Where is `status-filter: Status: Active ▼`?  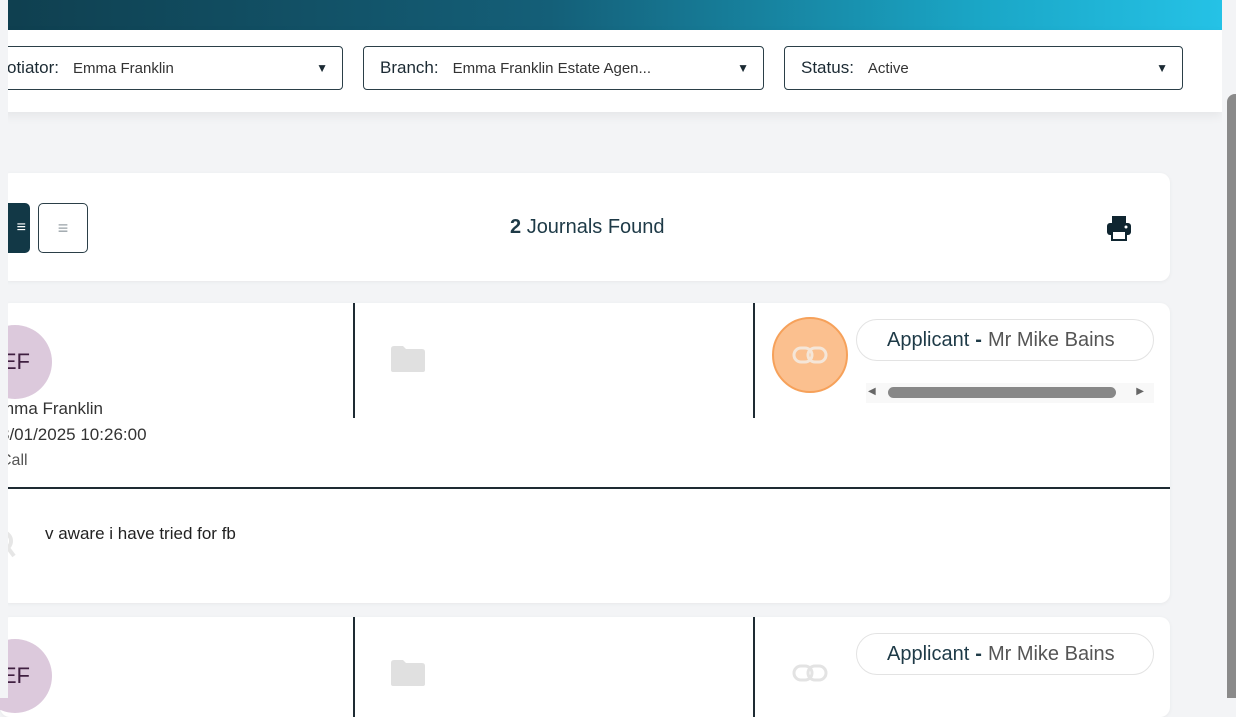
status-filter: Status: Active ▼ is located at coordinates (983, 68).